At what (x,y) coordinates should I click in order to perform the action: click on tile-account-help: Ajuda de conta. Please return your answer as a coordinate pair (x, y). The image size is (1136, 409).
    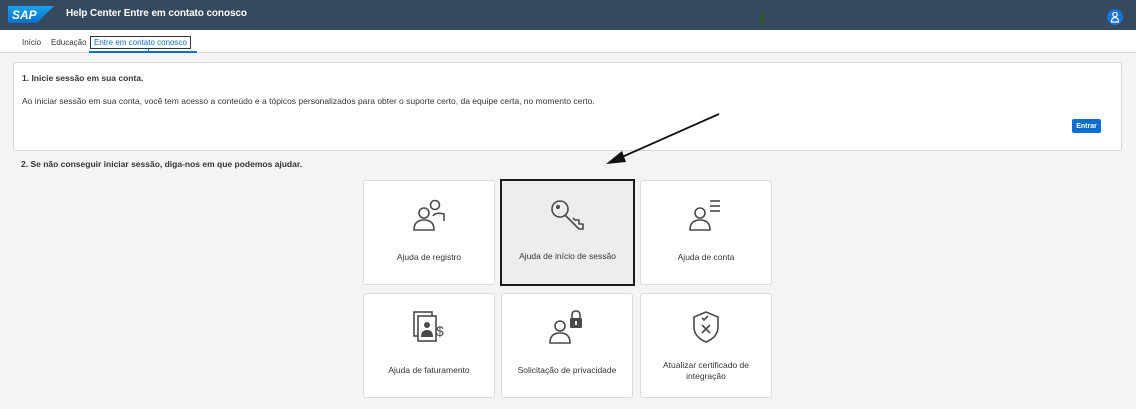
    Looking at the image, I should click on (706, 232).